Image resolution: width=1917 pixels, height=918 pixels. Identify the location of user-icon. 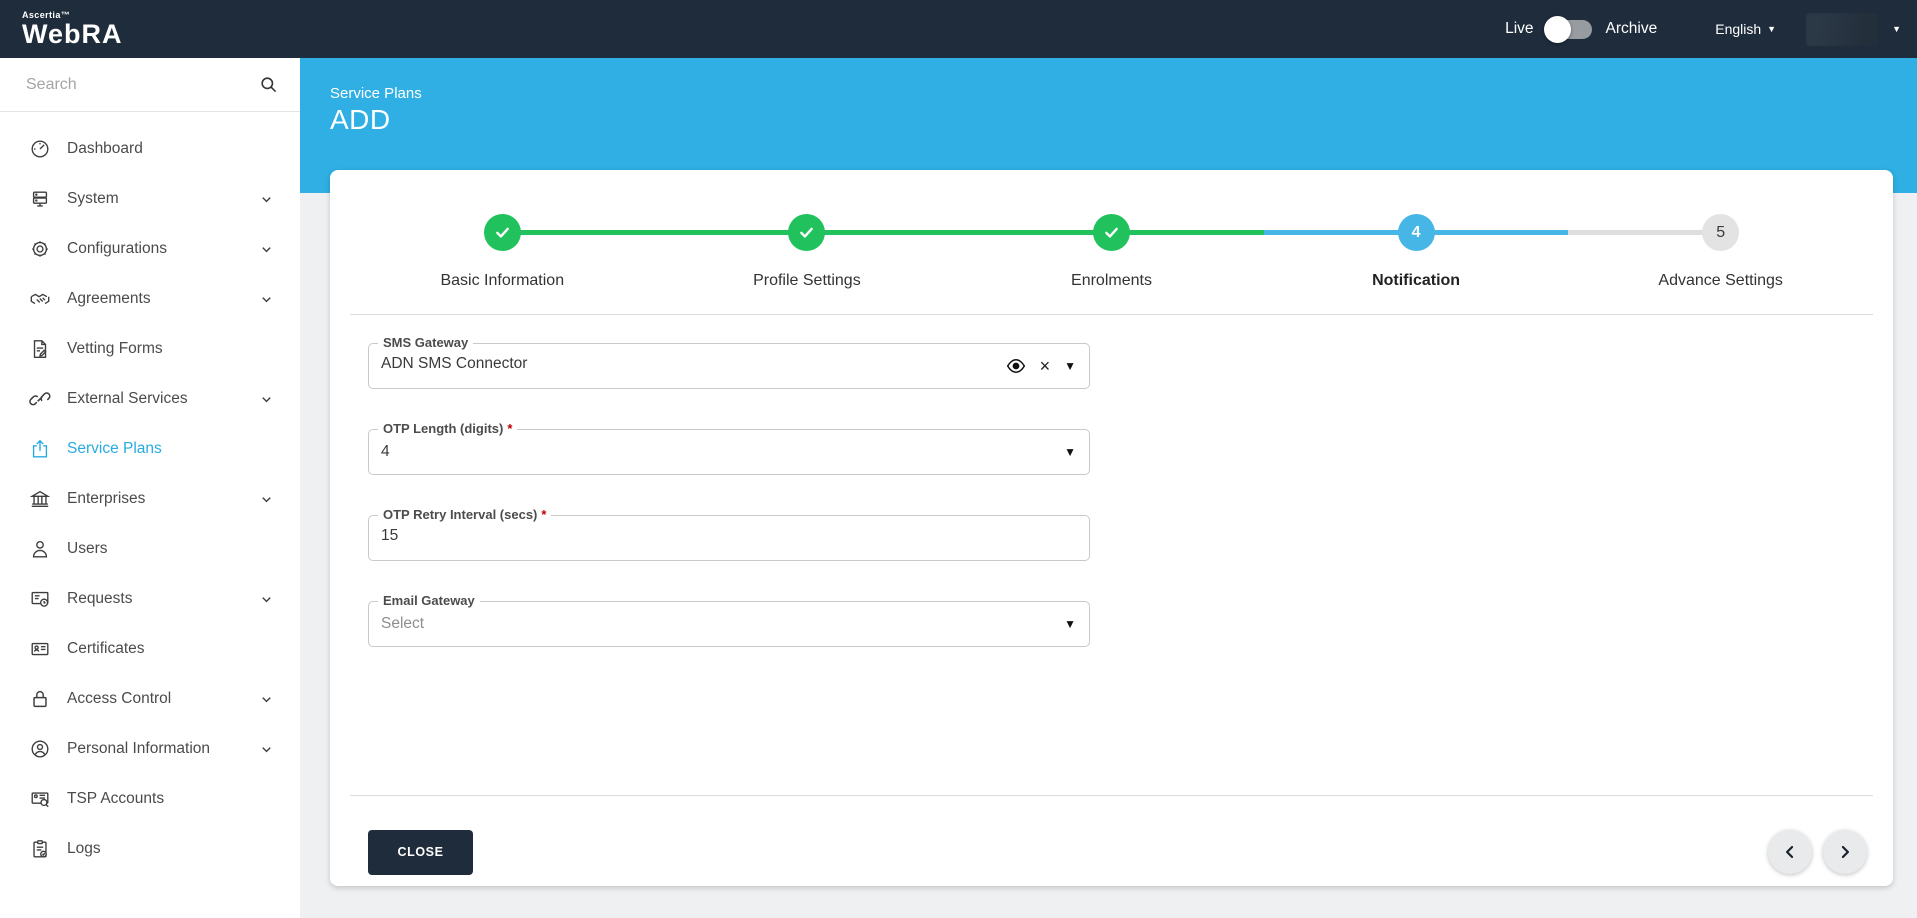
(40, 549).